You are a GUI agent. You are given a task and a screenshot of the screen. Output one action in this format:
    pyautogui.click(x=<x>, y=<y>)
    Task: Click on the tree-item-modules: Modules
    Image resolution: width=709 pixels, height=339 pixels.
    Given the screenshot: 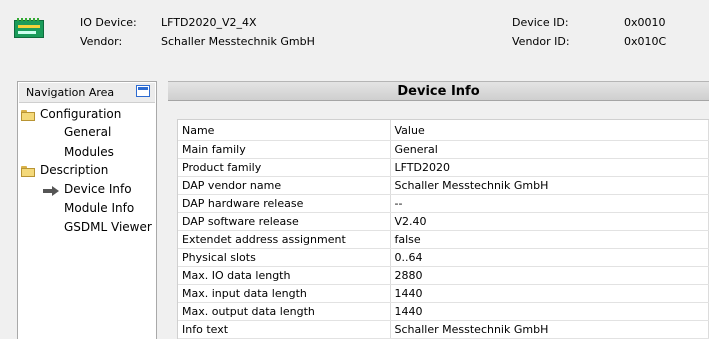 What is the action you would take?
    pyautogui.click(x=89, y=152)
    